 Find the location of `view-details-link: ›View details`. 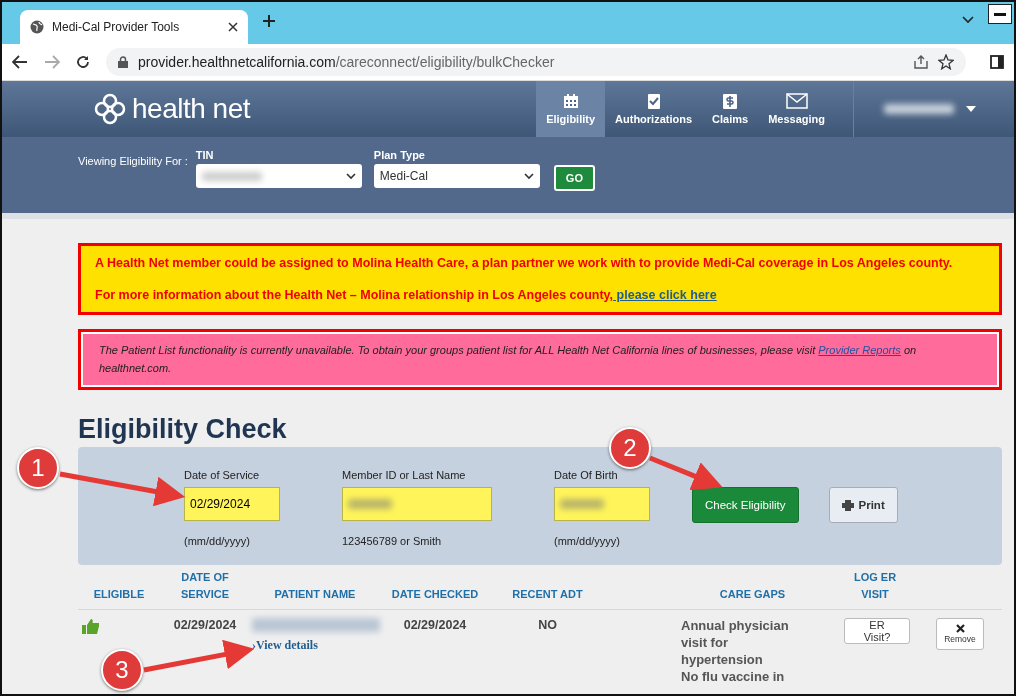

view-details-link: ›View details is located at coordinates (316, 646).